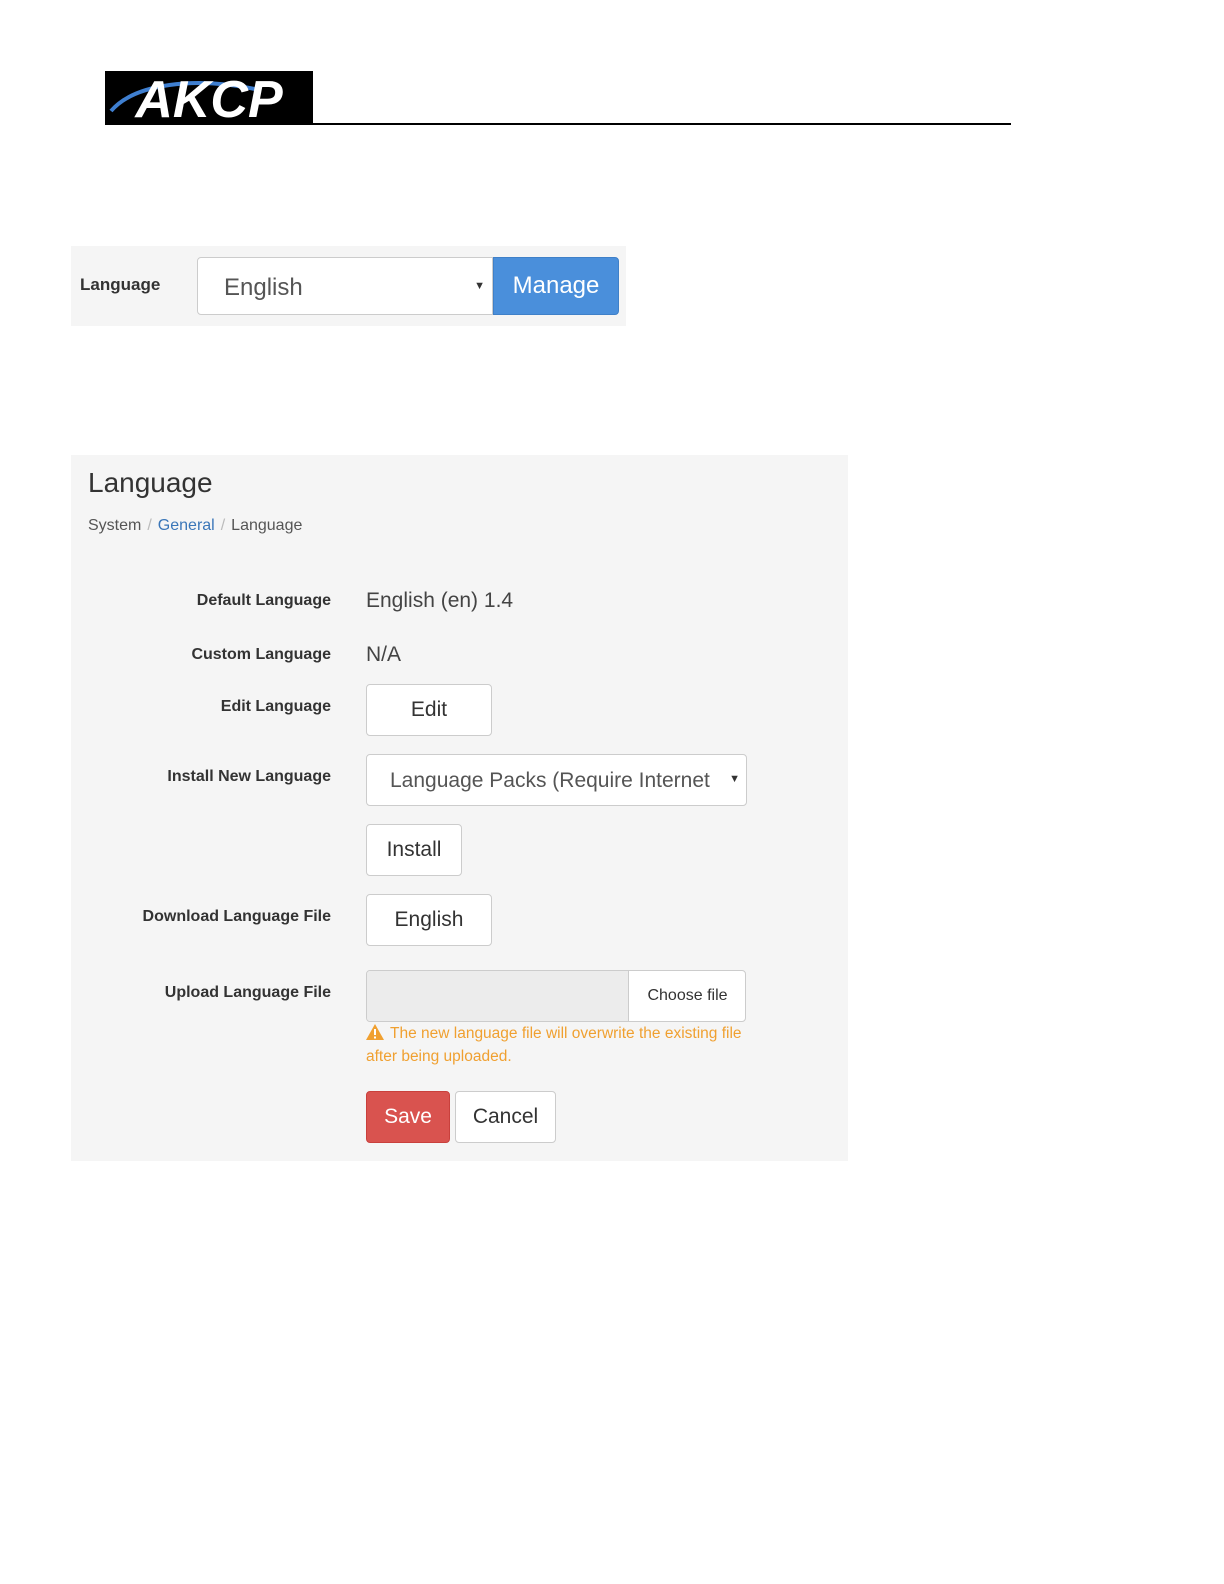 This screenshot has width=1224, height=1584. I want to click on logo-text: AKCP, so click(208, 98).